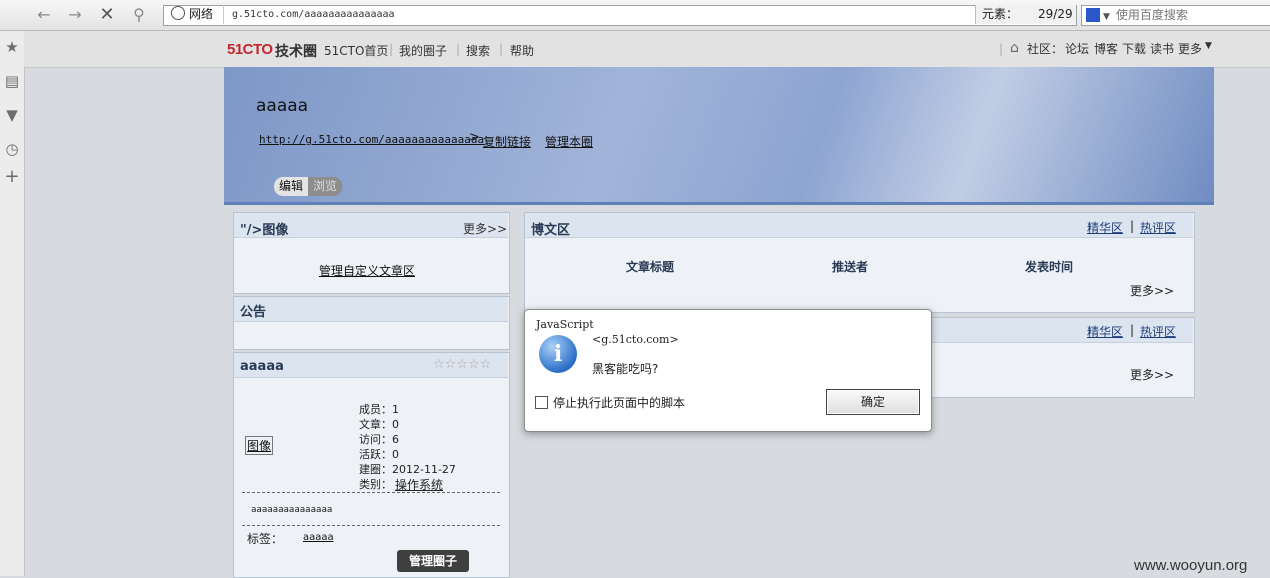  What do you see at coordinates (259, 445) in the screenshot?
I see `avatar-image-link: 图像` at bounding box center [259, 445].